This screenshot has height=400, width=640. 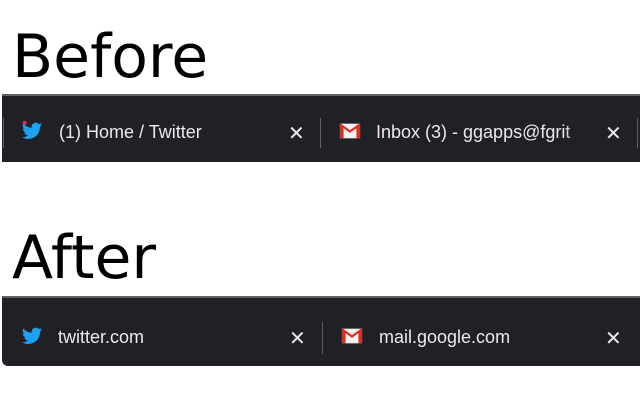 I want to click on tab-title: twitter.com, so click(x=101, y=337).